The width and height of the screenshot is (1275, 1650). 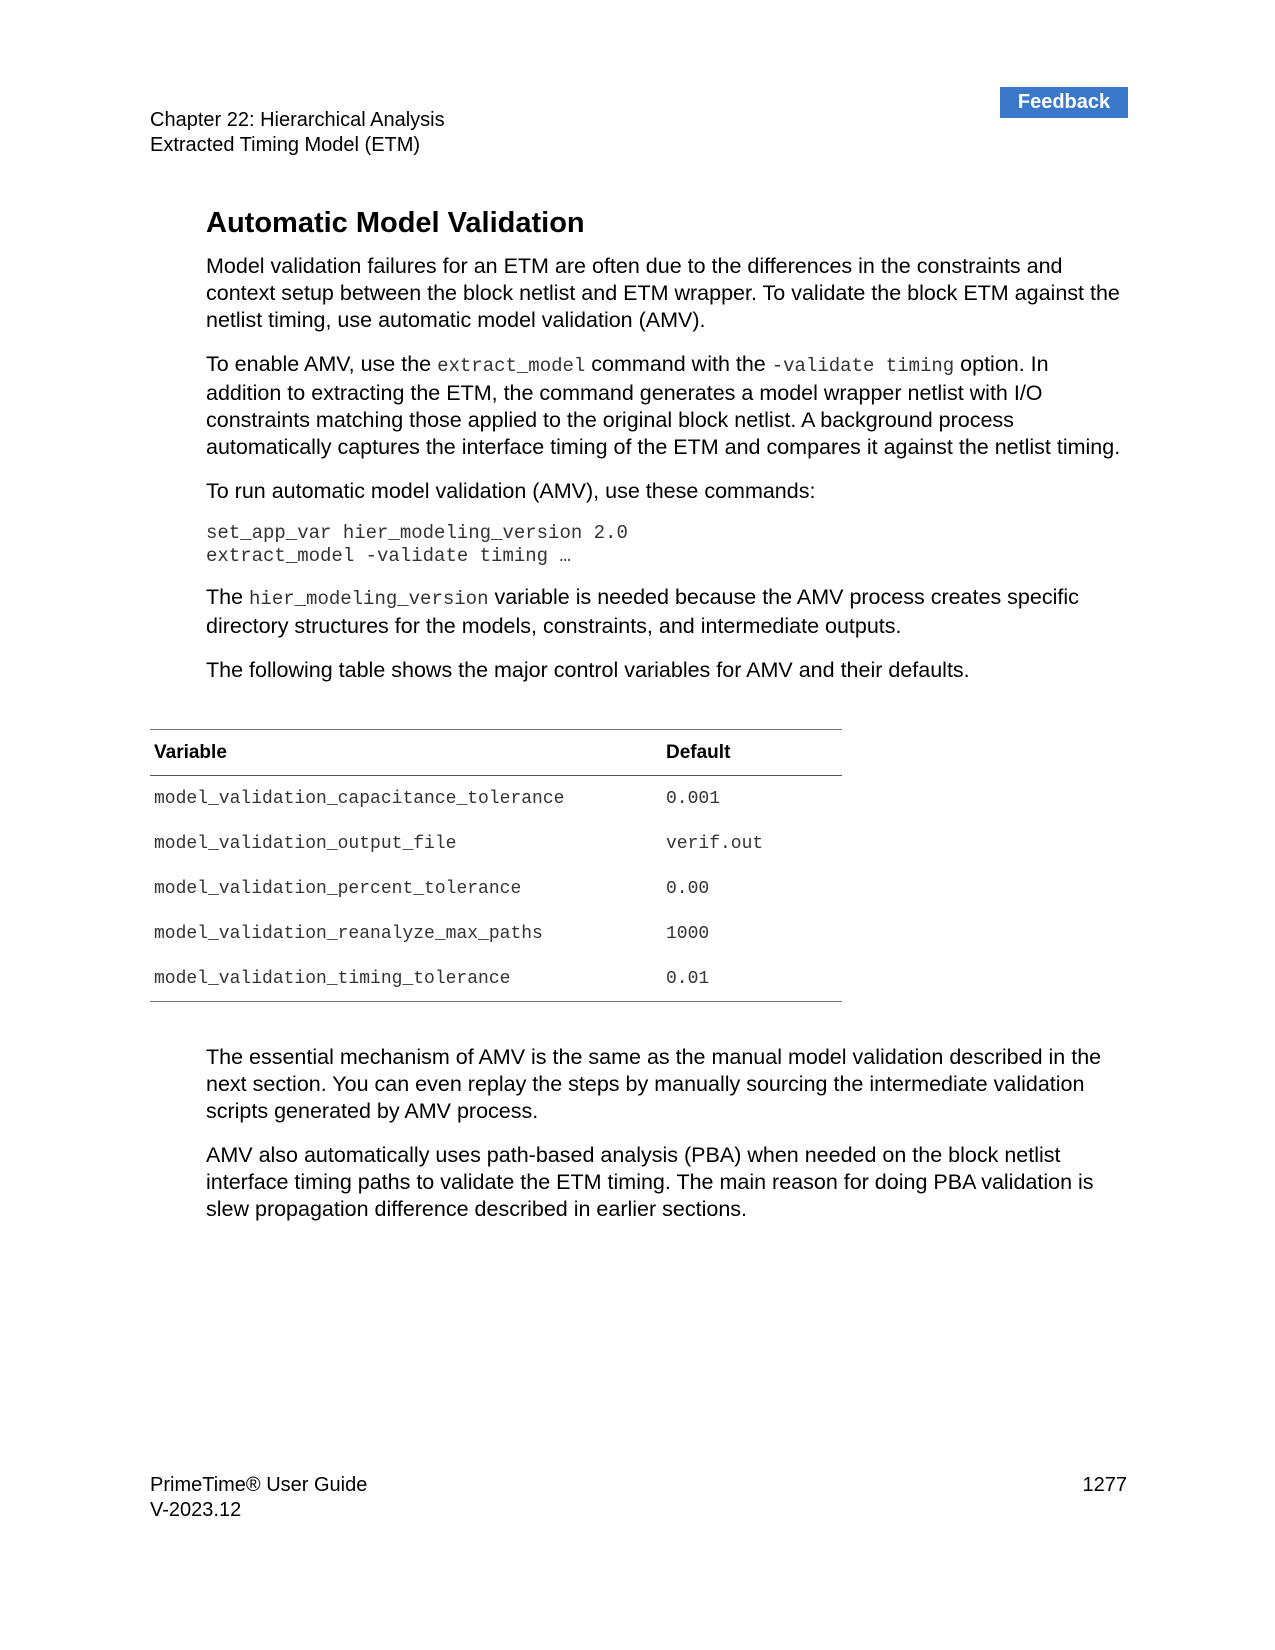 I want to click on product-name: PrimeTime® User Guide, so click(x=259, y=1485).